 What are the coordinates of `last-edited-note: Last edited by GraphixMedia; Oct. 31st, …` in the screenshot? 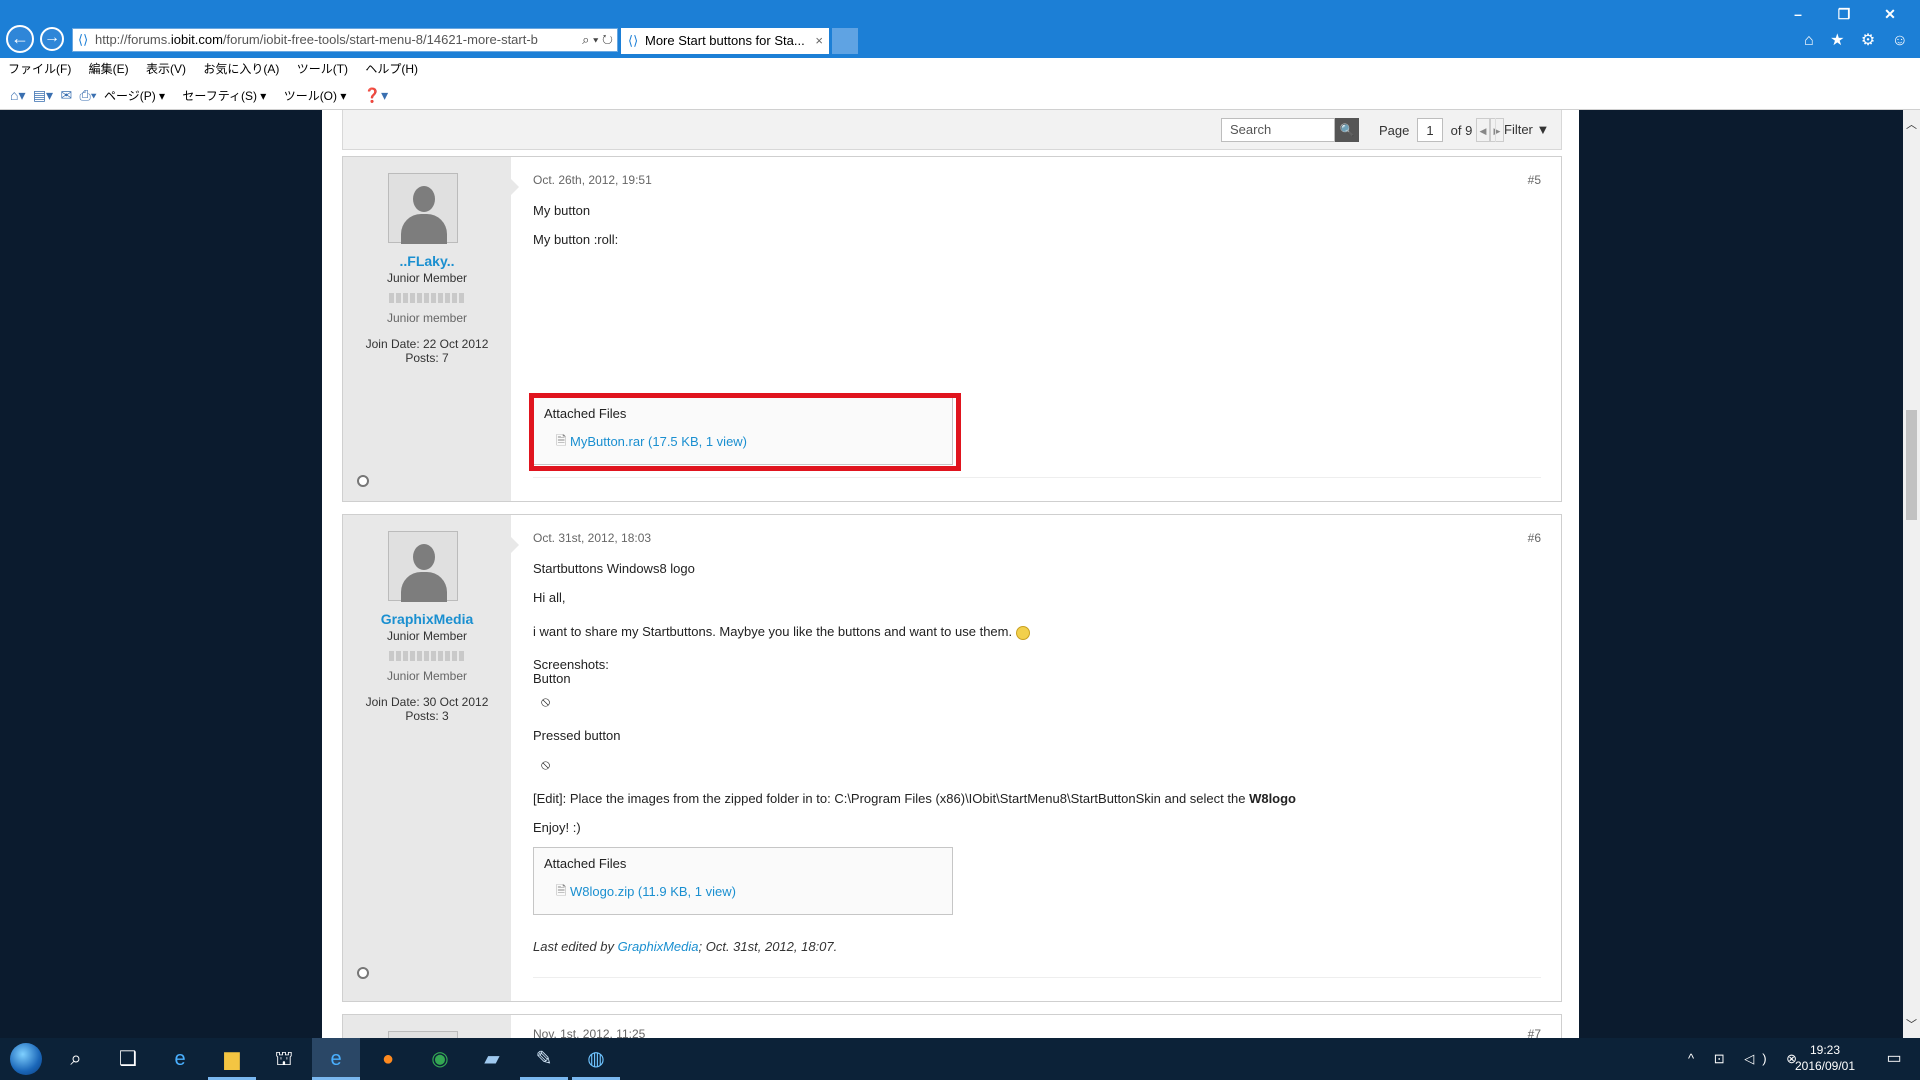 It's located at (685, 946).